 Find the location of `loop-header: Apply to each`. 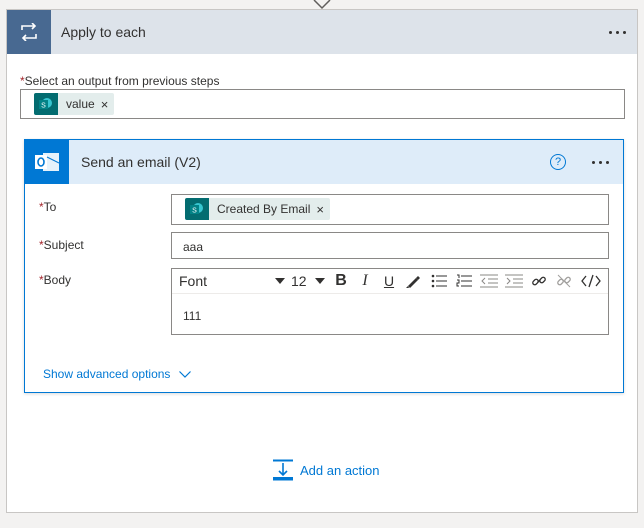

loop-header: Apply to each is located at coordinates (322, 32).